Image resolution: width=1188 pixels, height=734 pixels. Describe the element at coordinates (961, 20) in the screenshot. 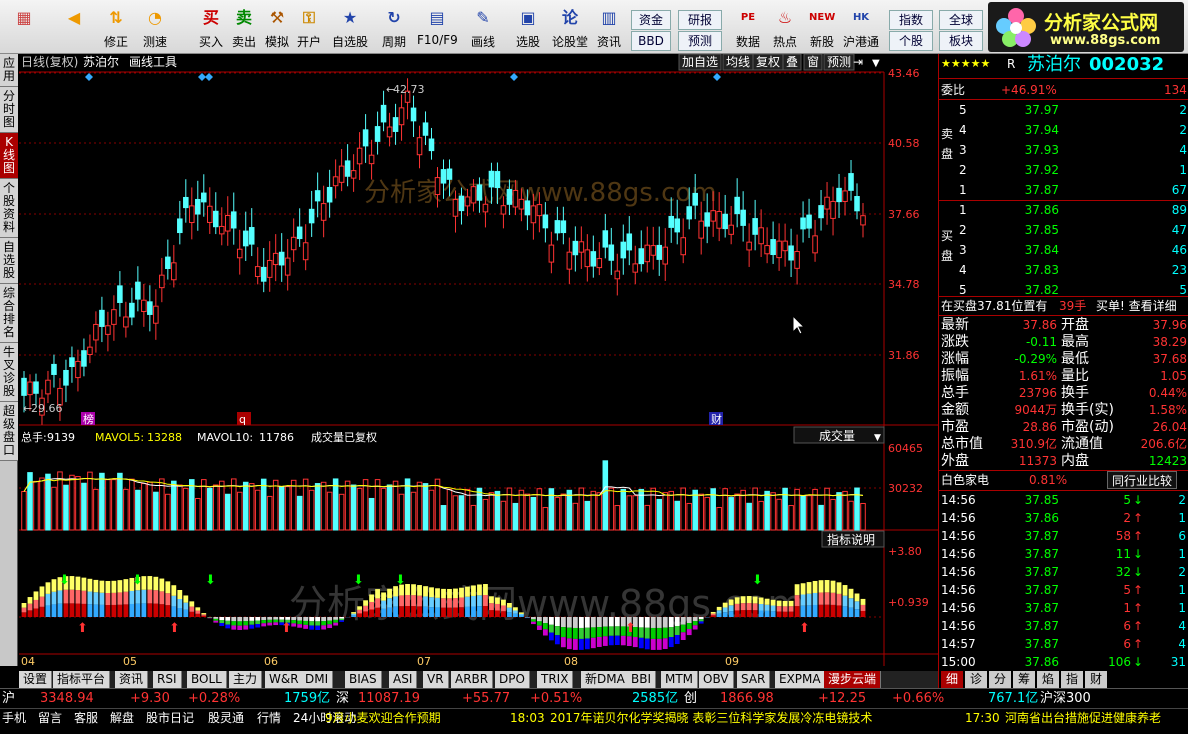

I see `global-button: 全球` at that location.